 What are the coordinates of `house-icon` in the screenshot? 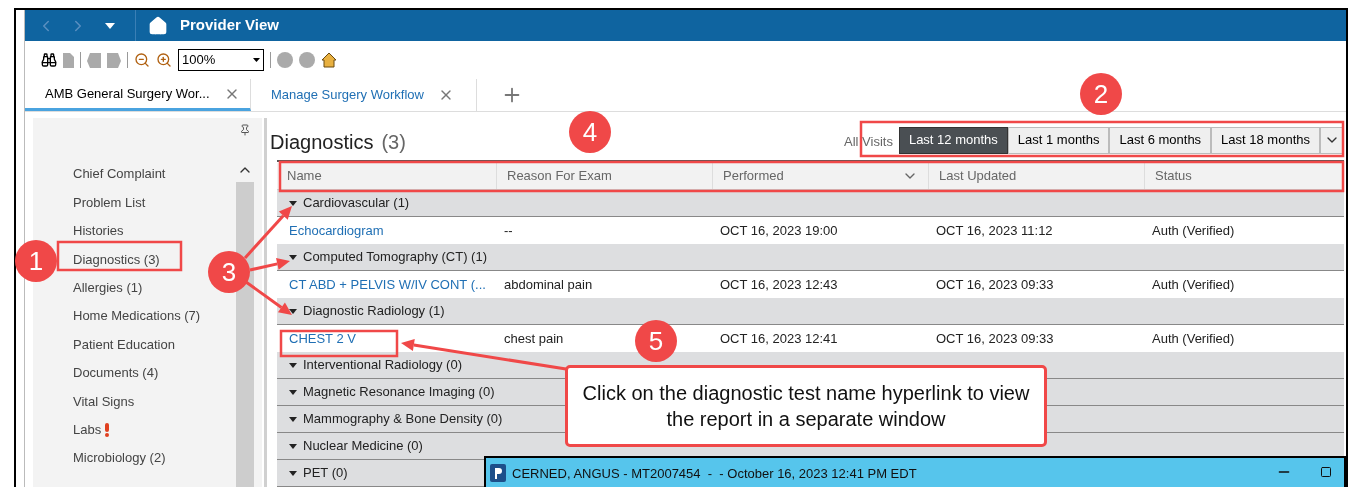 It's located at (329, 60).